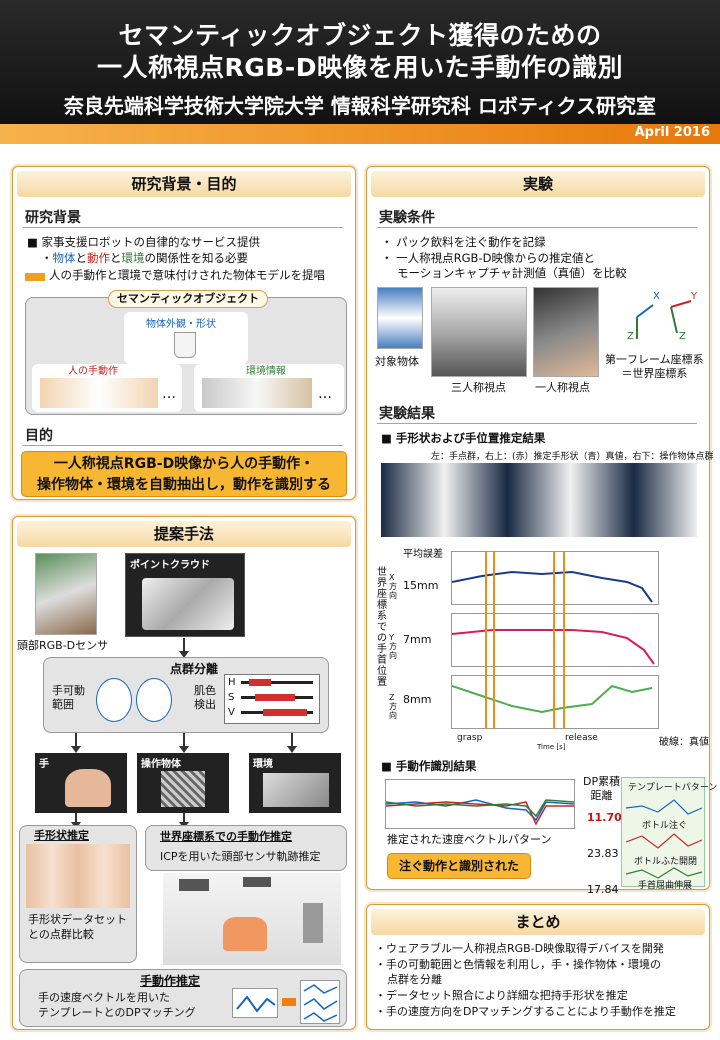 The width and height of the screenshot is (720, 1040). Describe the element at coordinates (501, 995) in the screenshot. I see `summary-3: ・データセット照合により詳細な把持手形状を推定` at that location.